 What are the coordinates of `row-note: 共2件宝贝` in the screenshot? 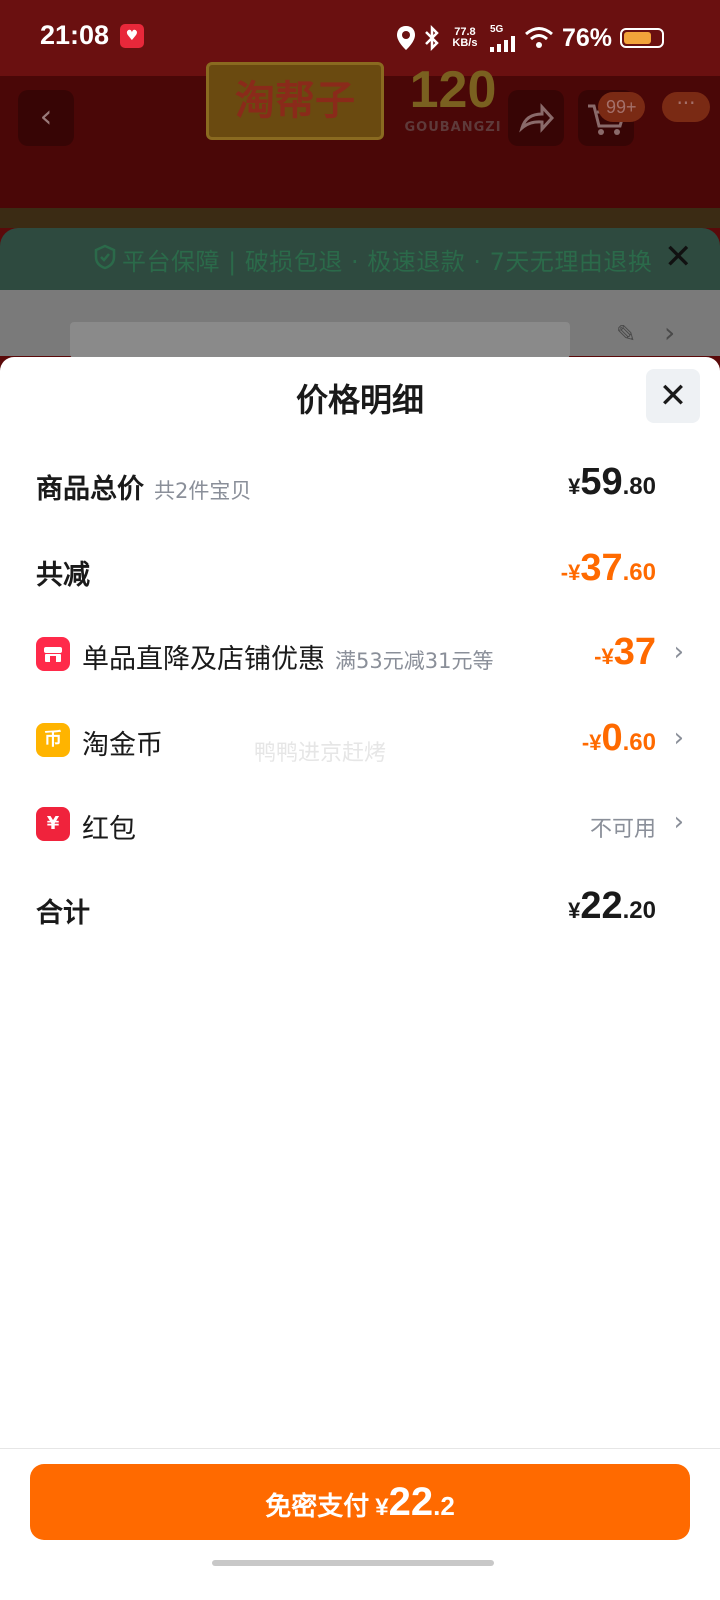 It's located at (203, 491).